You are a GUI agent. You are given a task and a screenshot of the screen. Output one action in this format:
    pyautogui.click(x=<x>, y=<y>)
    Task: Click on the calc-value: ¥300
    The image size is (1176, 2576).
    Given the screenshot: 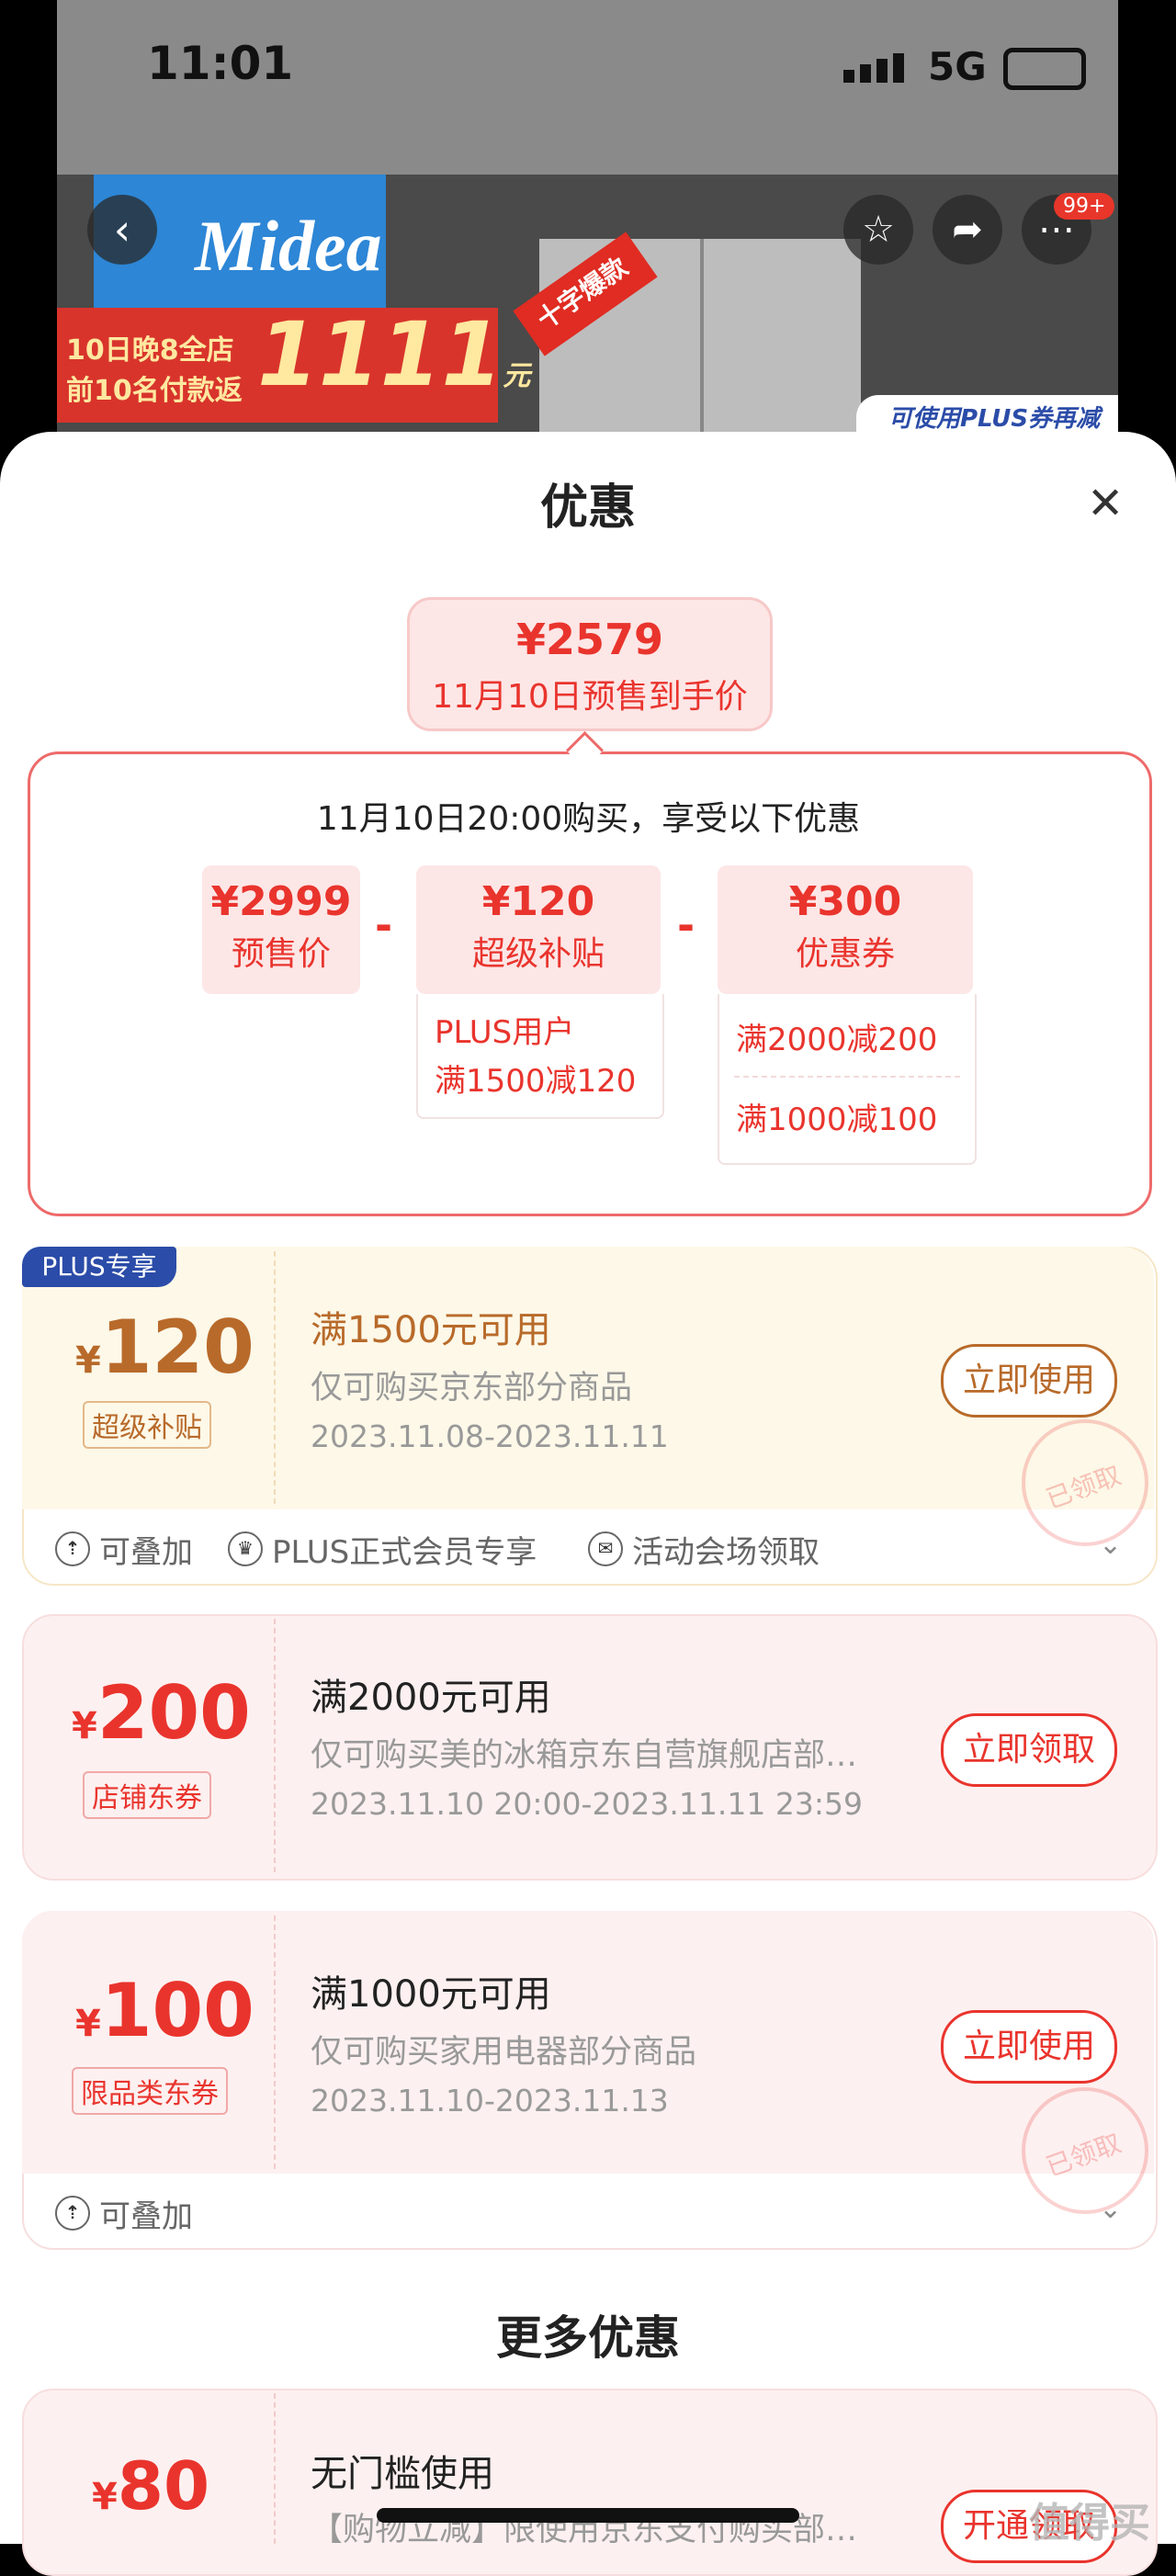 What is the action you would take?
    pyautogui.click(x=845, y=901)
    